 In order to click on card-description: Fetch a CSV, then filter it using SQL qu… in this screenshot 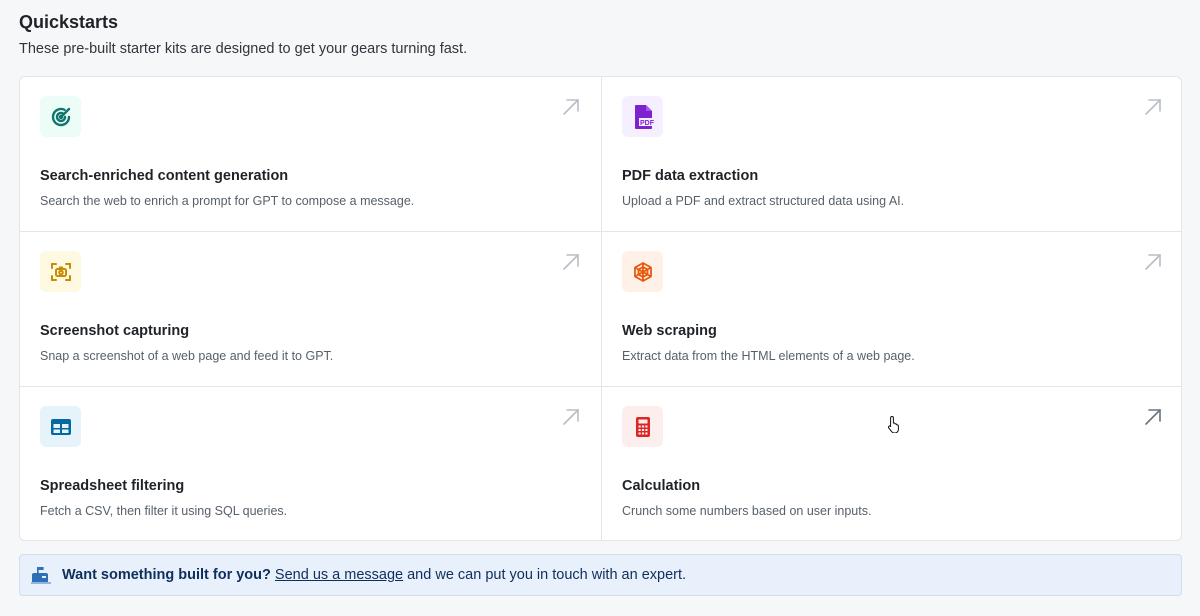, I will do `click(164, 511)`.